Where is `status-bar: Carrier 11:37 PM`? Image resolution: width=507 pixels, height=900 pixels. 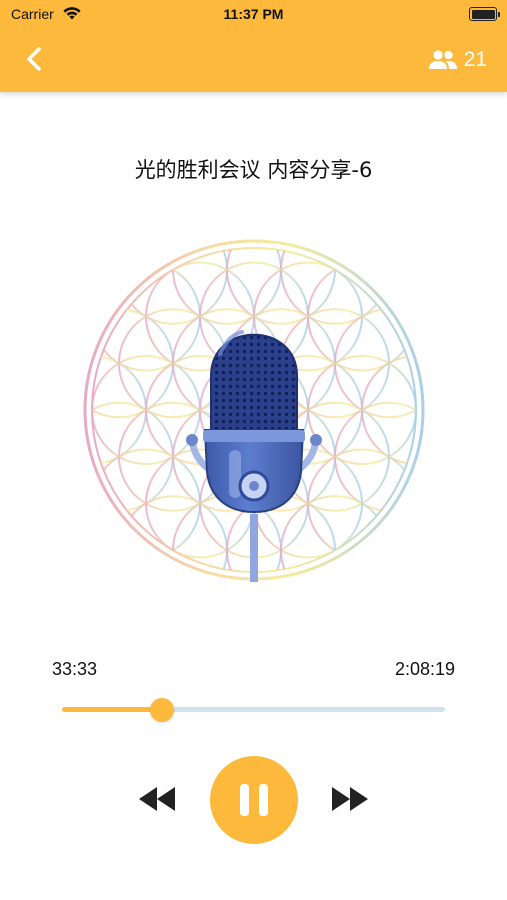 status-bar: Carrier 11:37 PM is located at coordinates (253, 15).